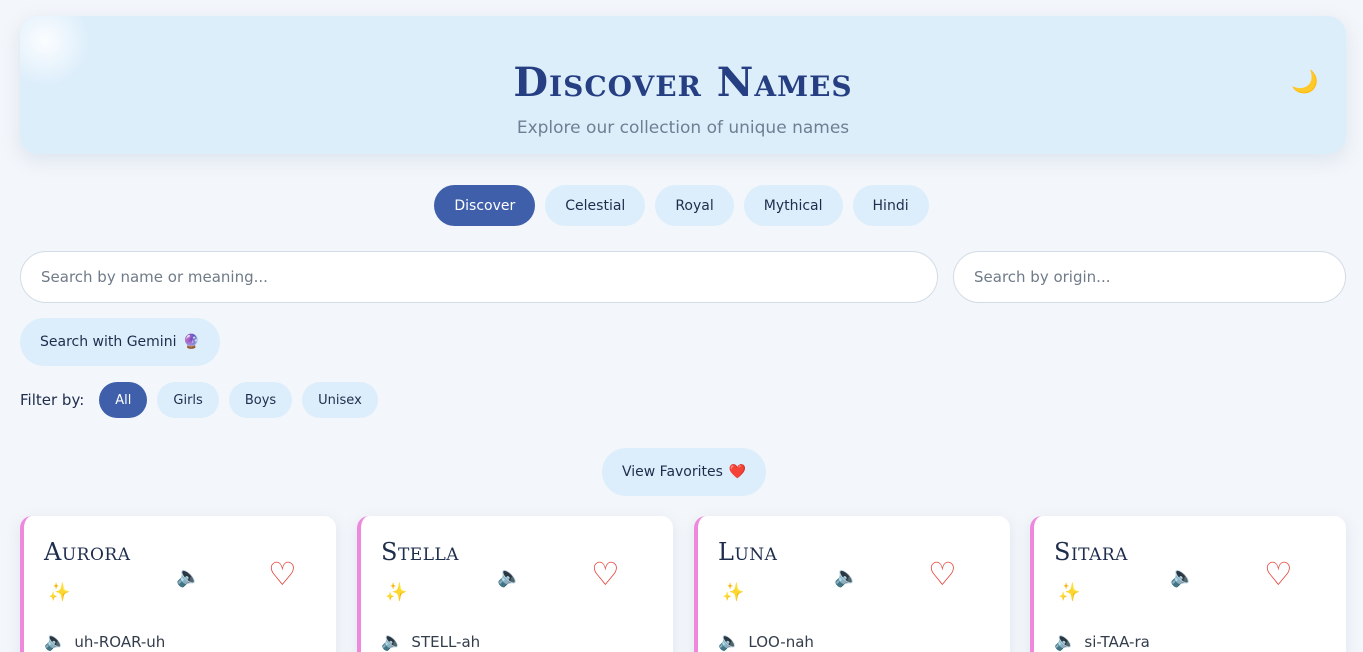 Image resolution: width=1363 pixels, height=652 pixels. Describe the element at coordinates (108, 342) in the screenshot. I see `gemini-search-label: Search with Gemini` at that location.